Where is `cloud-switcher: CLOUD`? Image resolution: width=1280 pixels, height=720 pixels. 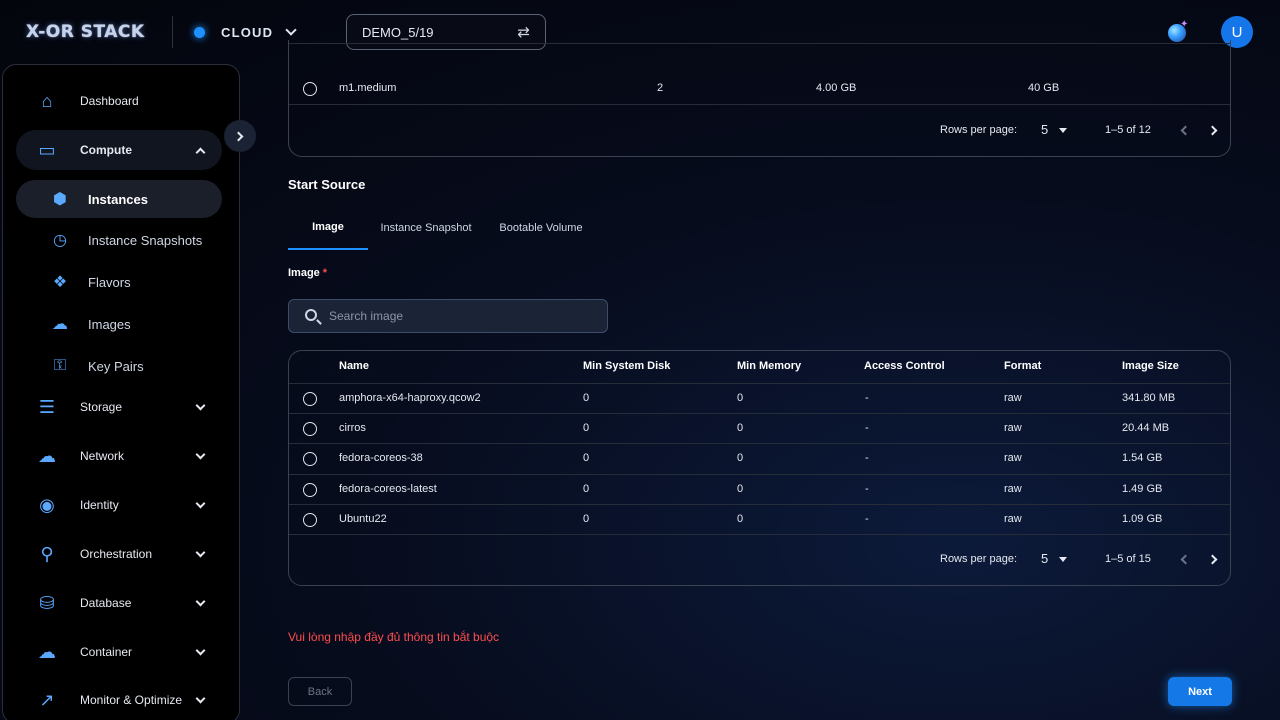
cloud-switcher: CLOUD is located at coordinates (245, 32).